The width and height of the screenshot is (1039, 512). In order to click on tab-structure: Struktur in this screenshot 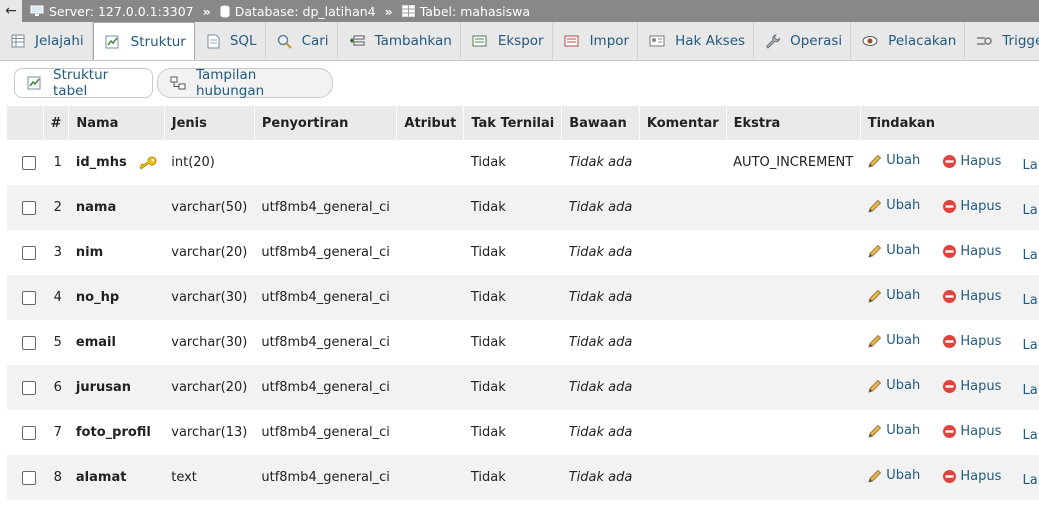, I will do `click(143, 41)`.